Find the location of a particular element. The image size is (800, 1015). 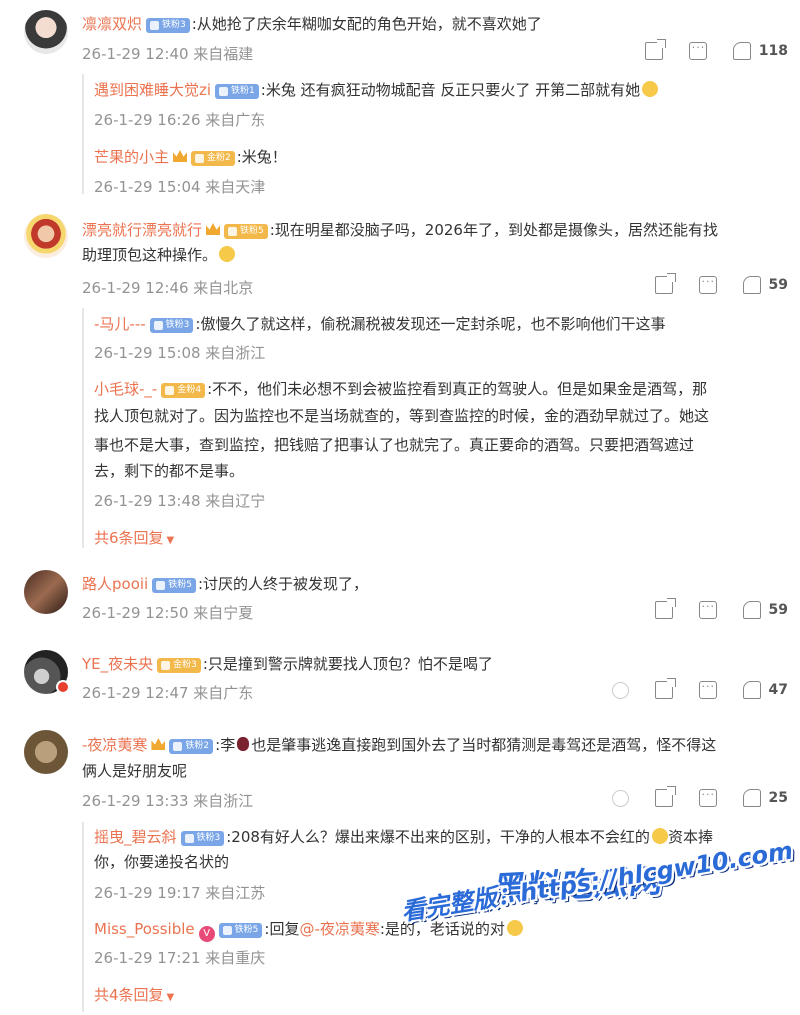

comment-text: :讨厌的人终于被发现了， is located at coordinates (283, 584).